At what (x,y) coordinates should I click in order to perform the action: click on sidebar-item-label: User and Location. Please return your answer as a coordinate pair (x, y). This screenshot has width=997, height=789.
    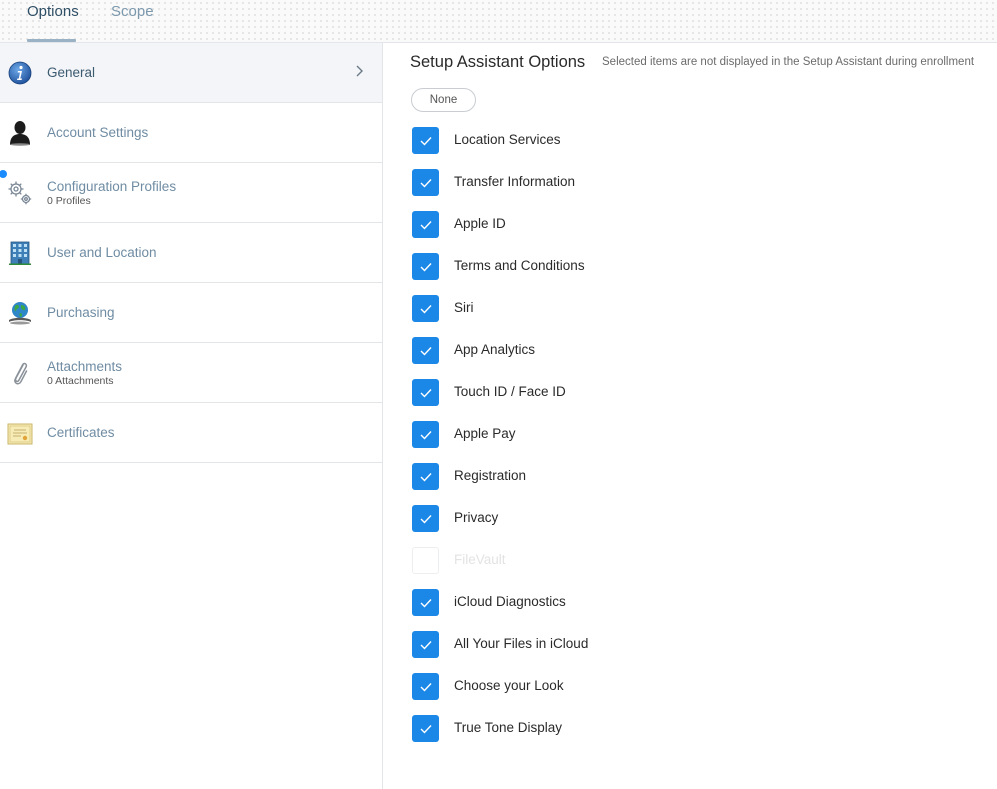
    Looking at the image, I should click on (102, 252).